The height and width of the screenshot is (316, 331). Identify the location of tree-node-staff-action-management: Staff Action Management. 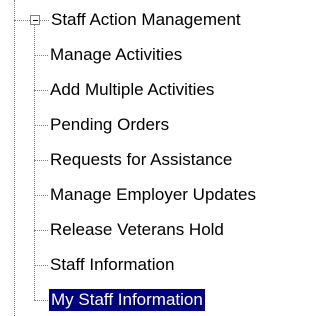
(146, 20).